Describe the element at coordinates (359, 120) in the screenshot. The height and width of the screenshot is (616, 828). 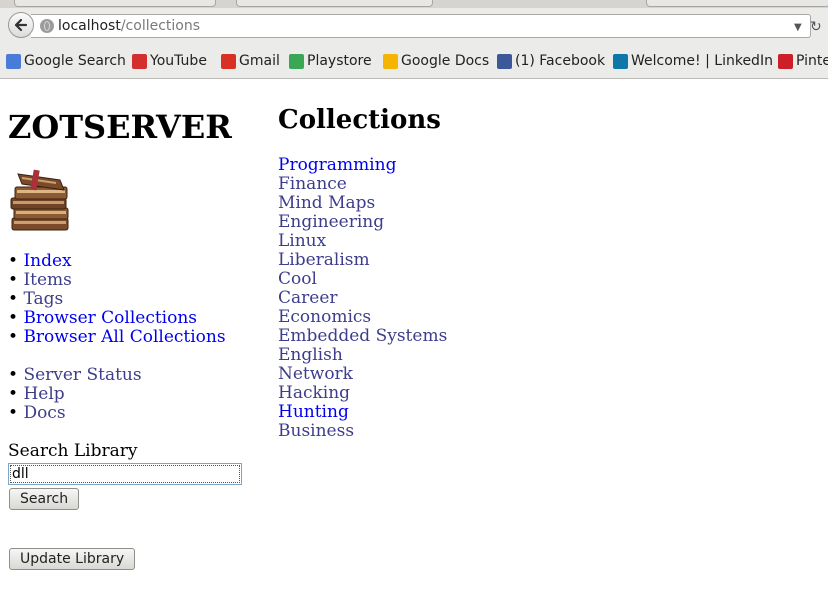
I see `collections-heading: Collections` at that location.